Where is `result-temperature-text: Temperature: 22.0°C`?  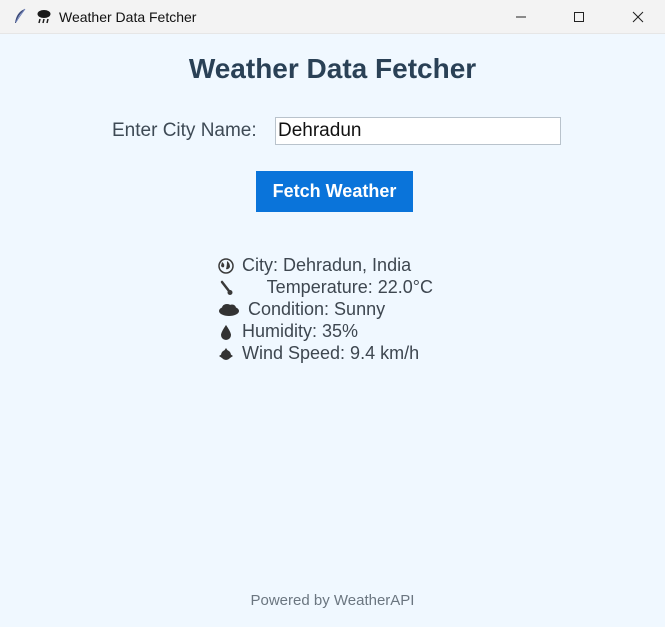 result-temperature-text: Temperature: 22.0°C is located at coordinates (337, 287).